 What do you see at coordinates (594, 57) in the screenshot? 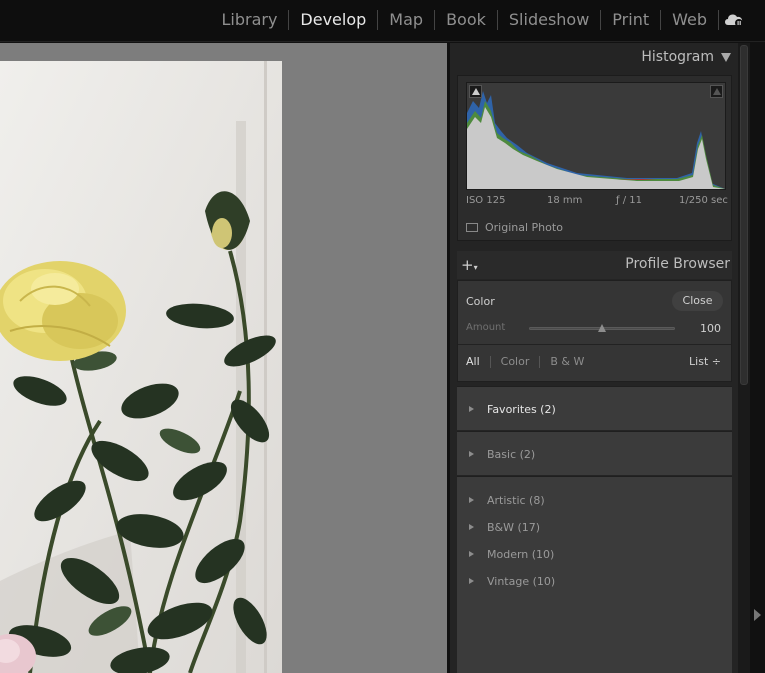
I see `histogram-header: Histogram` at bounding box center [594, 57].